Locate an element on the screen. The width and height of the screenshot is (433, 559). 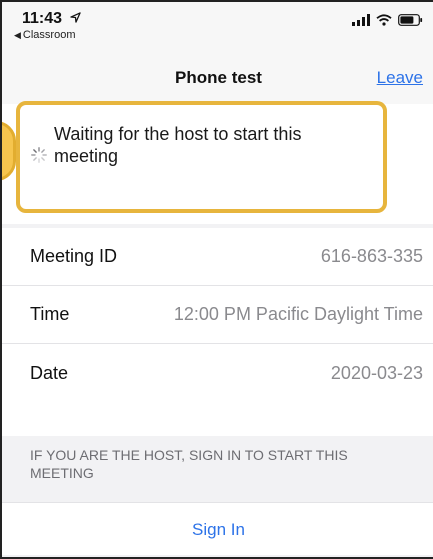
meeting-id-label: Meeting ID is located at coordinates (74, 256).